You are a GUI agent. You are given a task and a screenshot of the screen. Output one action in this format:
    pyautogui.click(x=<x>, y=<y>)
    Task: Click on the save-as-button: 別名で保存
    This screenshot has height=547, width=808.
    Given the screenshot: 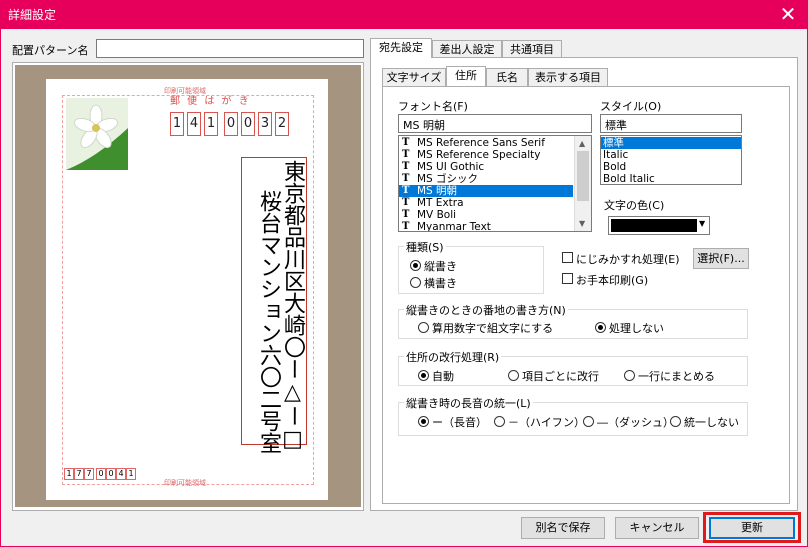 What is the action you would take?
    pyautogui.click(x=563, y=528)
    